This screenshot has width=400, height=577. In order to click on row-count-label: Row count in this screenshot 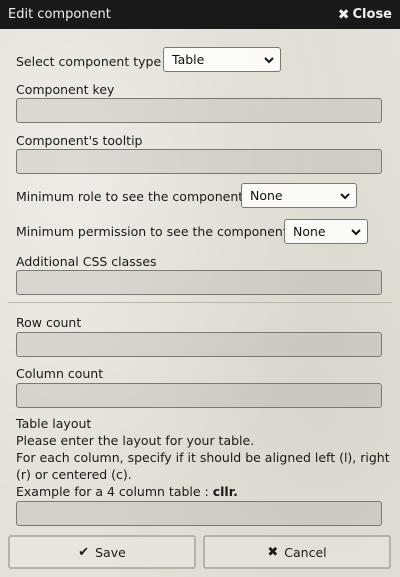, I will do `click(49, 322)`.